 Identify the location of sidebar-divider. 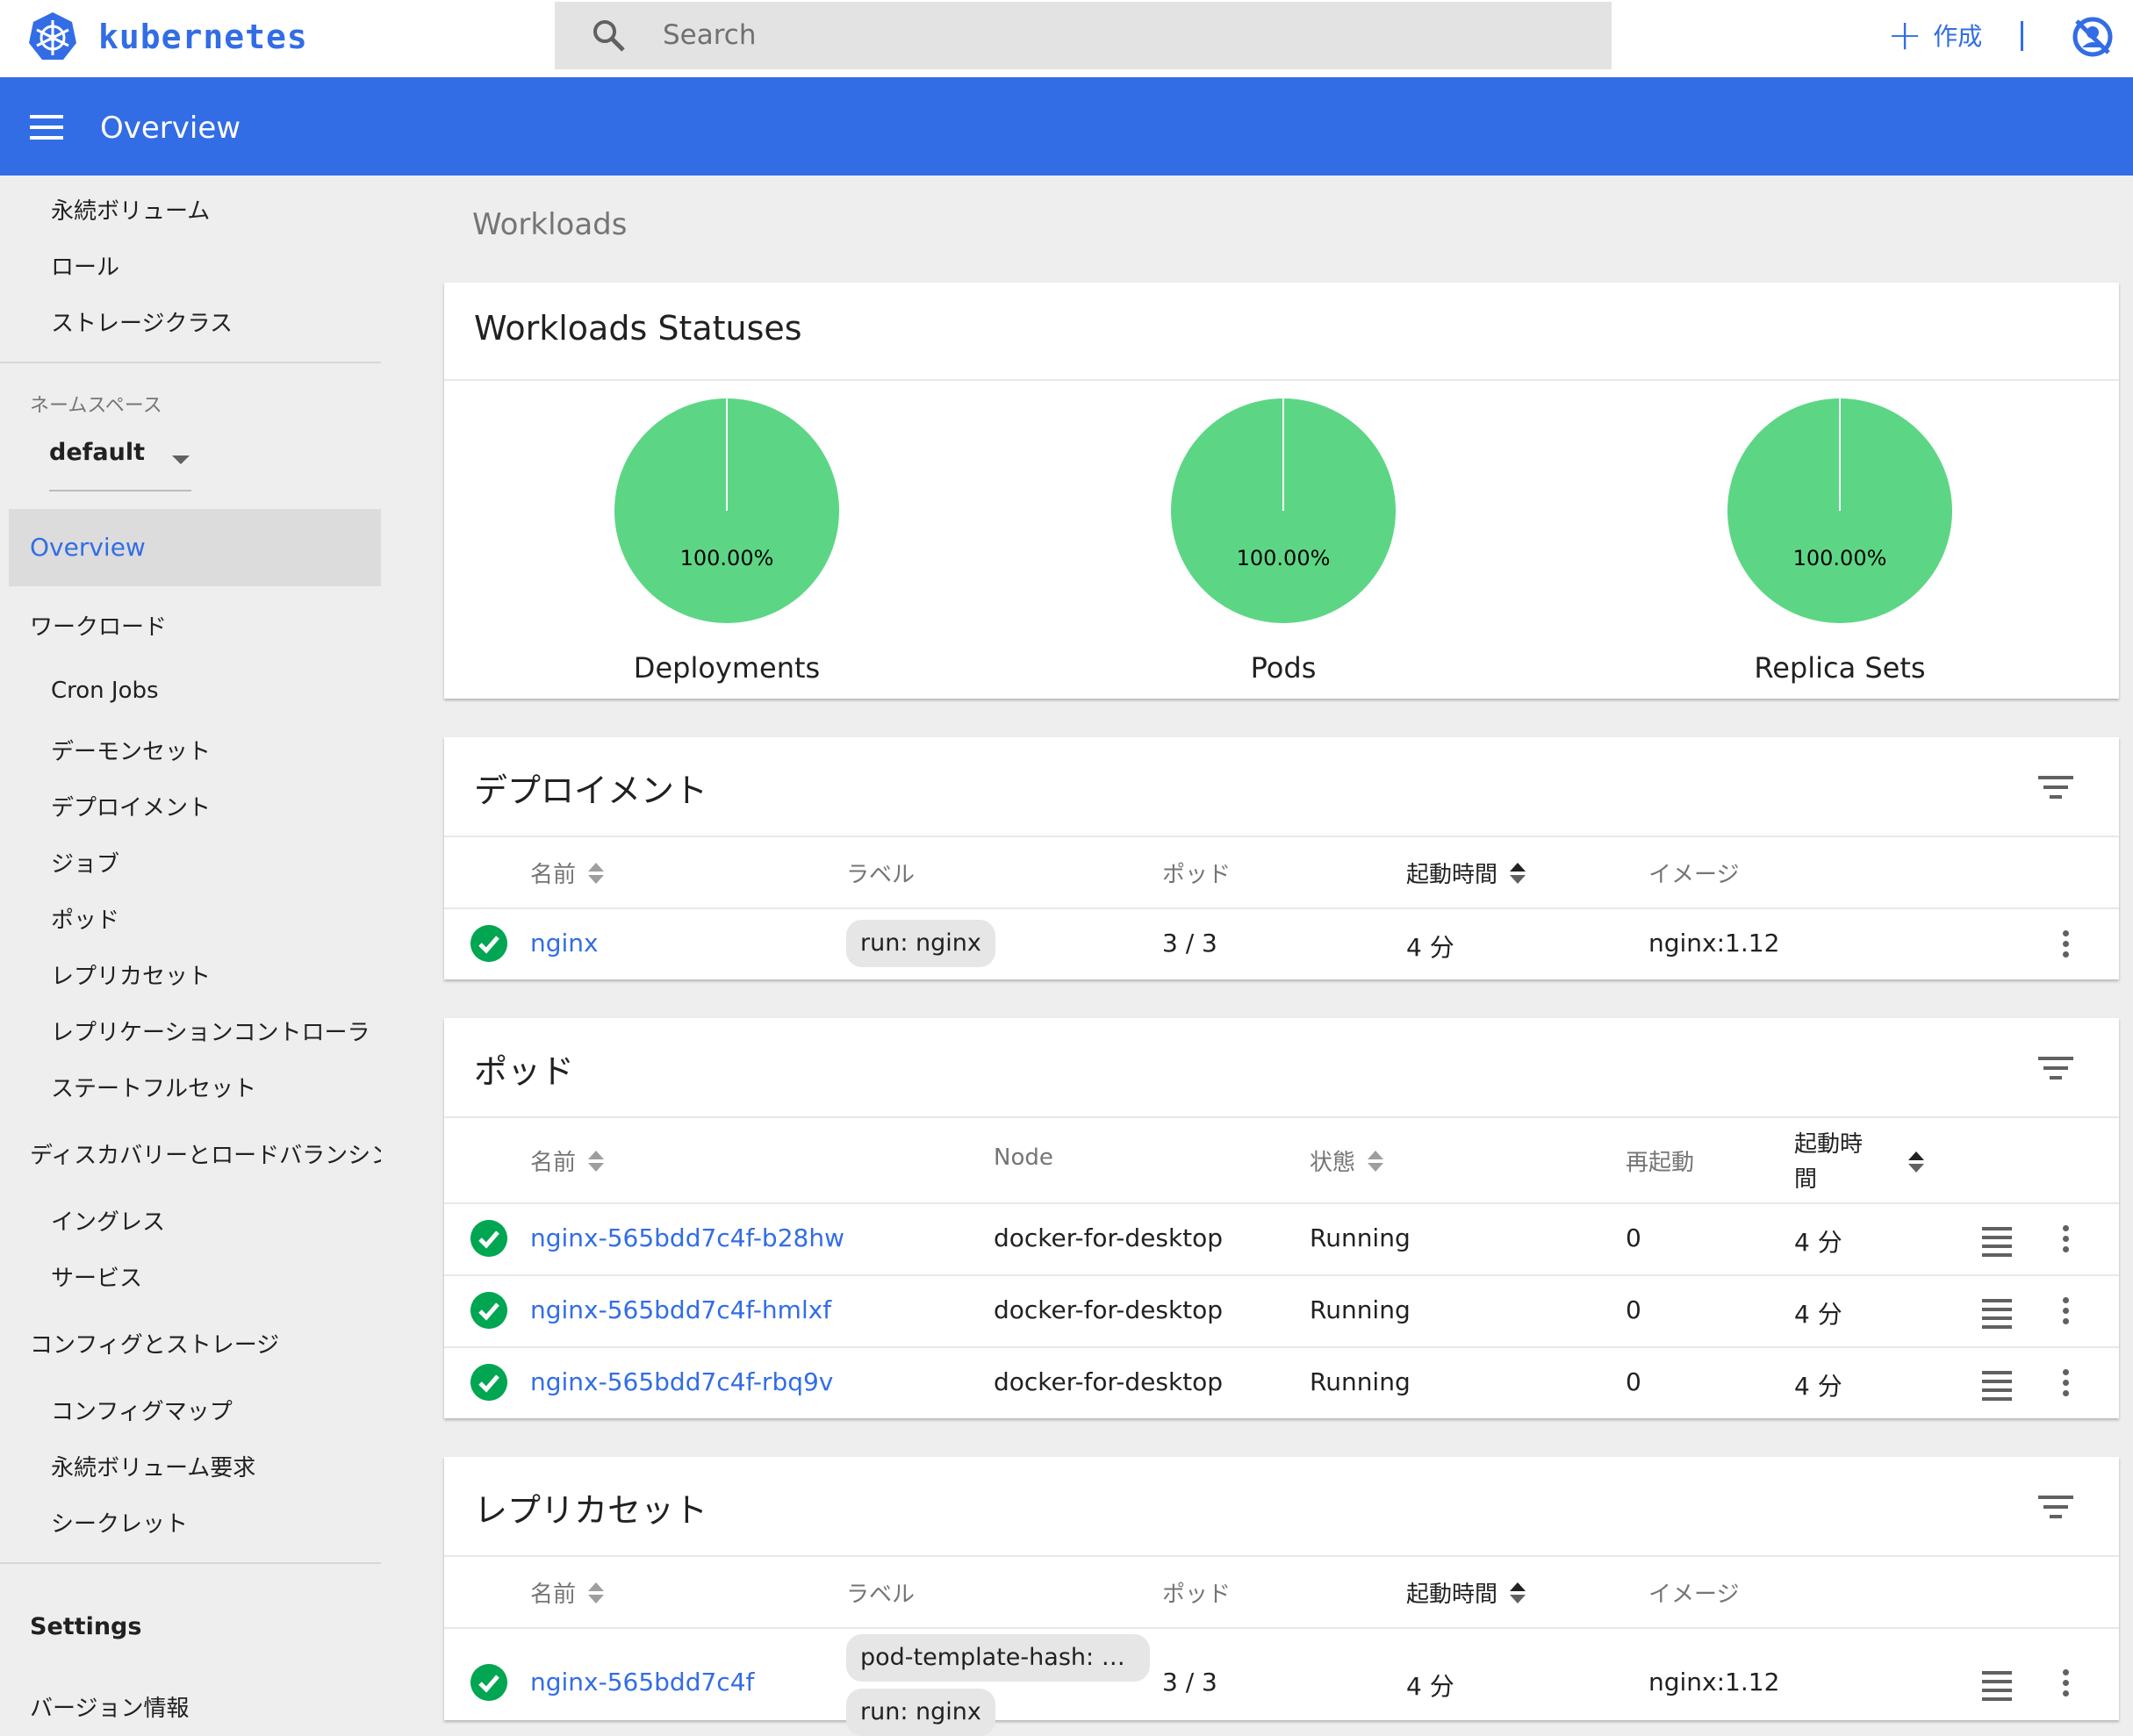
(190, 1563).